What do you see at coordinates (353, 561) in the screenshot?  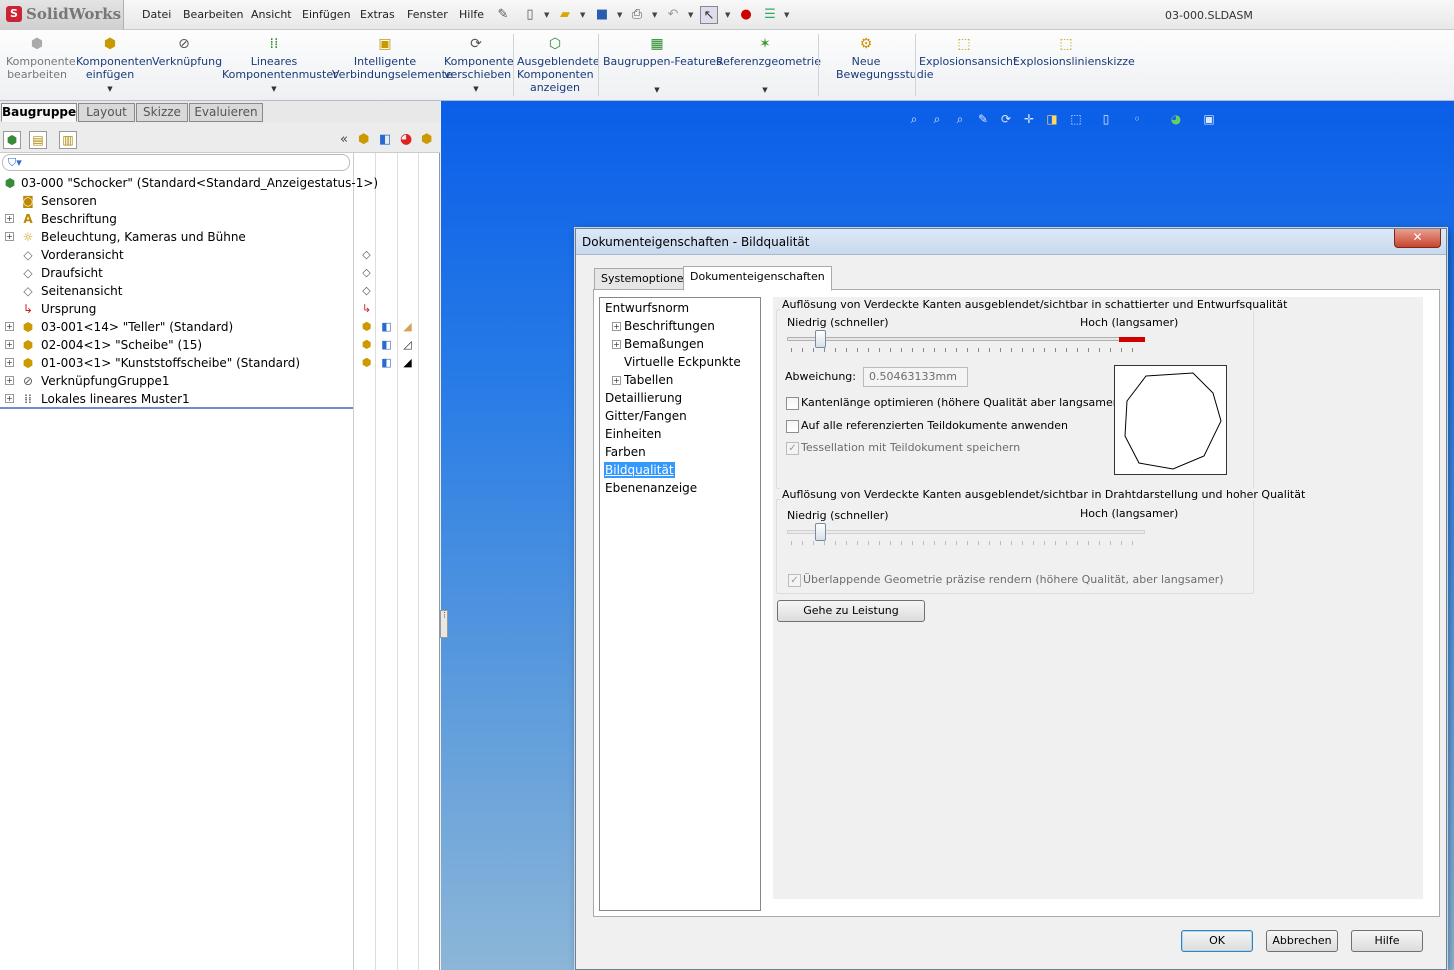 I see `display-pane-divider` at bounding box center [353, 561].